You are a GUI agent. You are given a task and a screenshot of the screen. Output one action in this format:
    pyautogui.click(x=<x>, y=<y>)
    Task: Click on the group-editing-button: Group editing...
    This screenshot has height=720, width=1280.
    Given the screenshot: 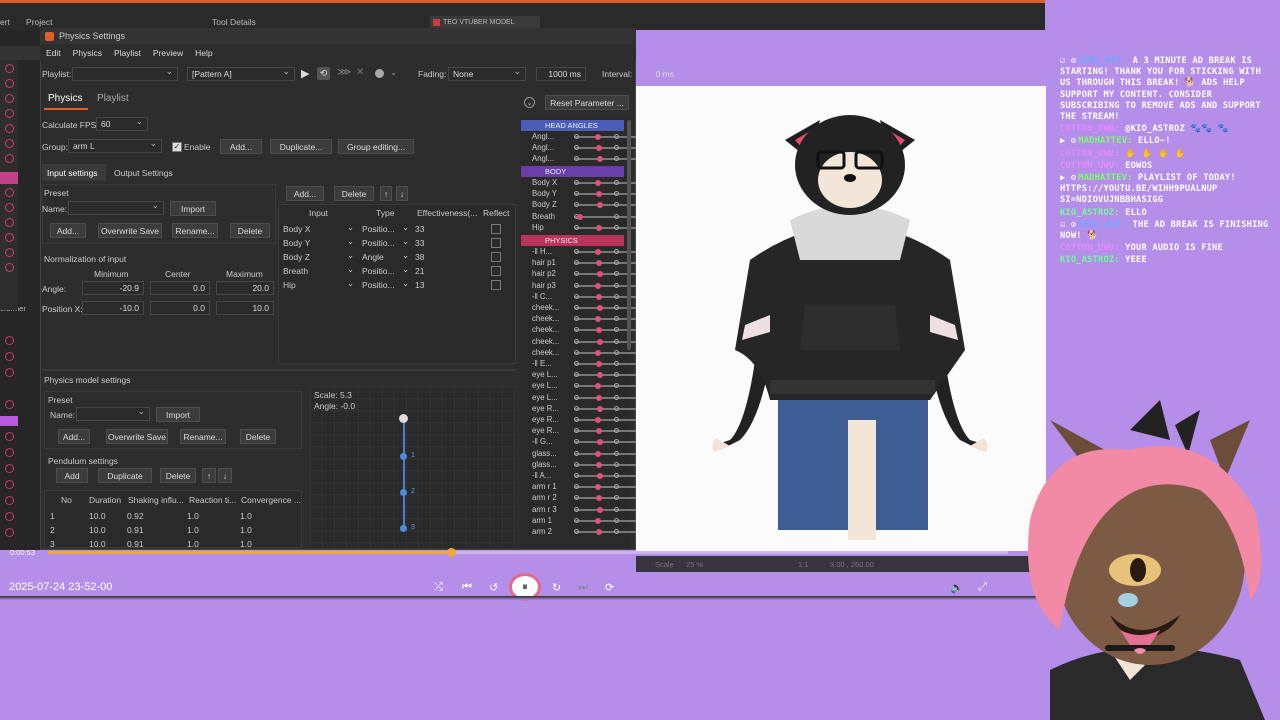 What is the action you would take?
    pyautogui.click(x=376, y=146)
    